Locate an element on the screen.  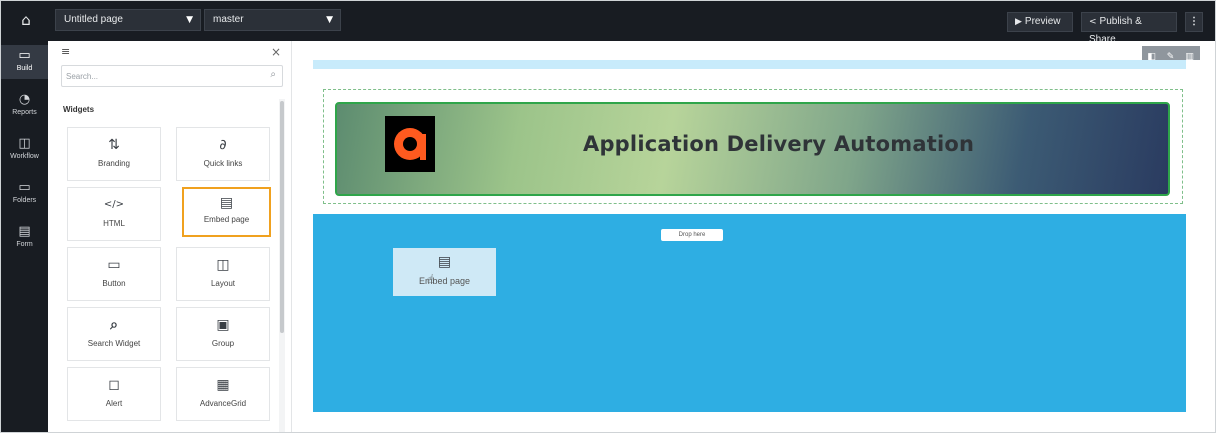
widget-label: Branding is located at coordinates (114, 163).